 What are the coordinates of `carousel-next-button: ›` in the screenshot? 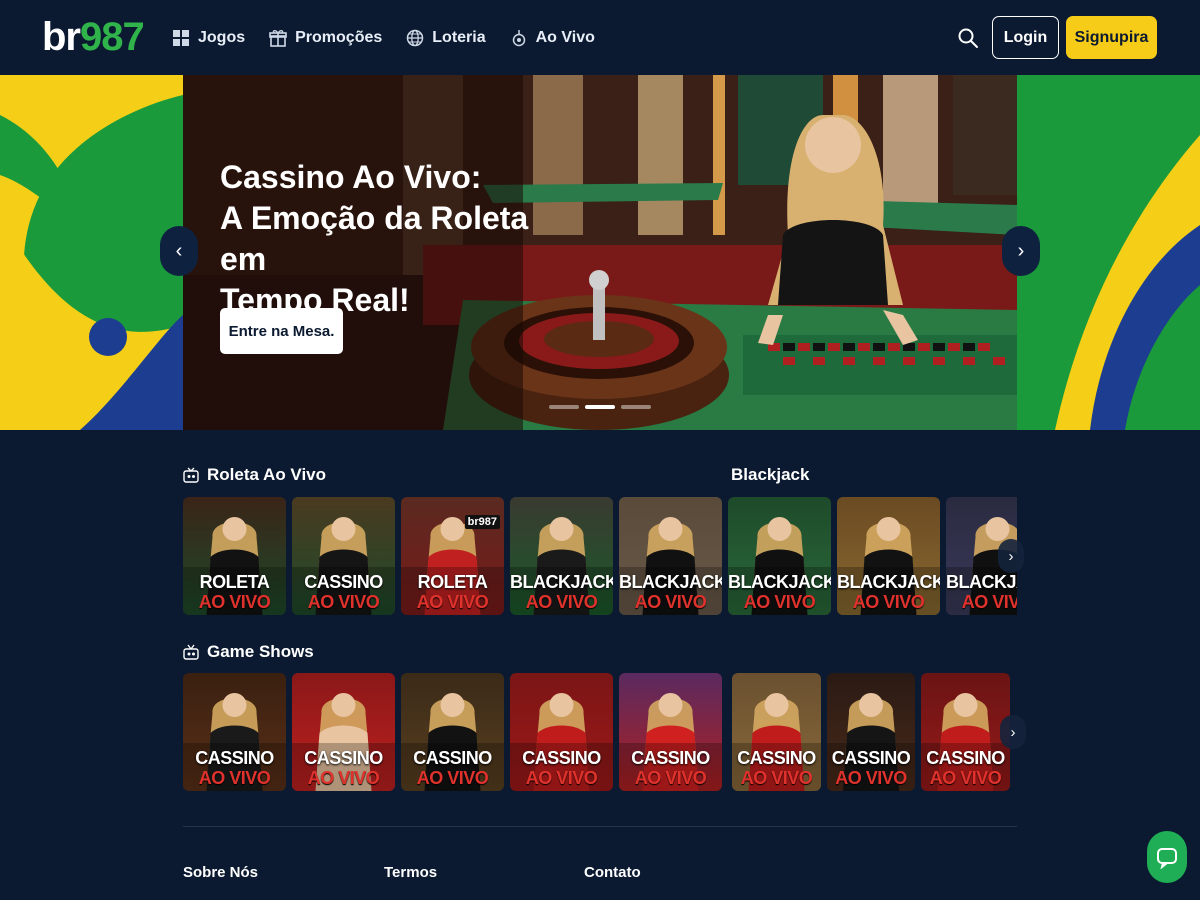 It's located at (1021, 251).